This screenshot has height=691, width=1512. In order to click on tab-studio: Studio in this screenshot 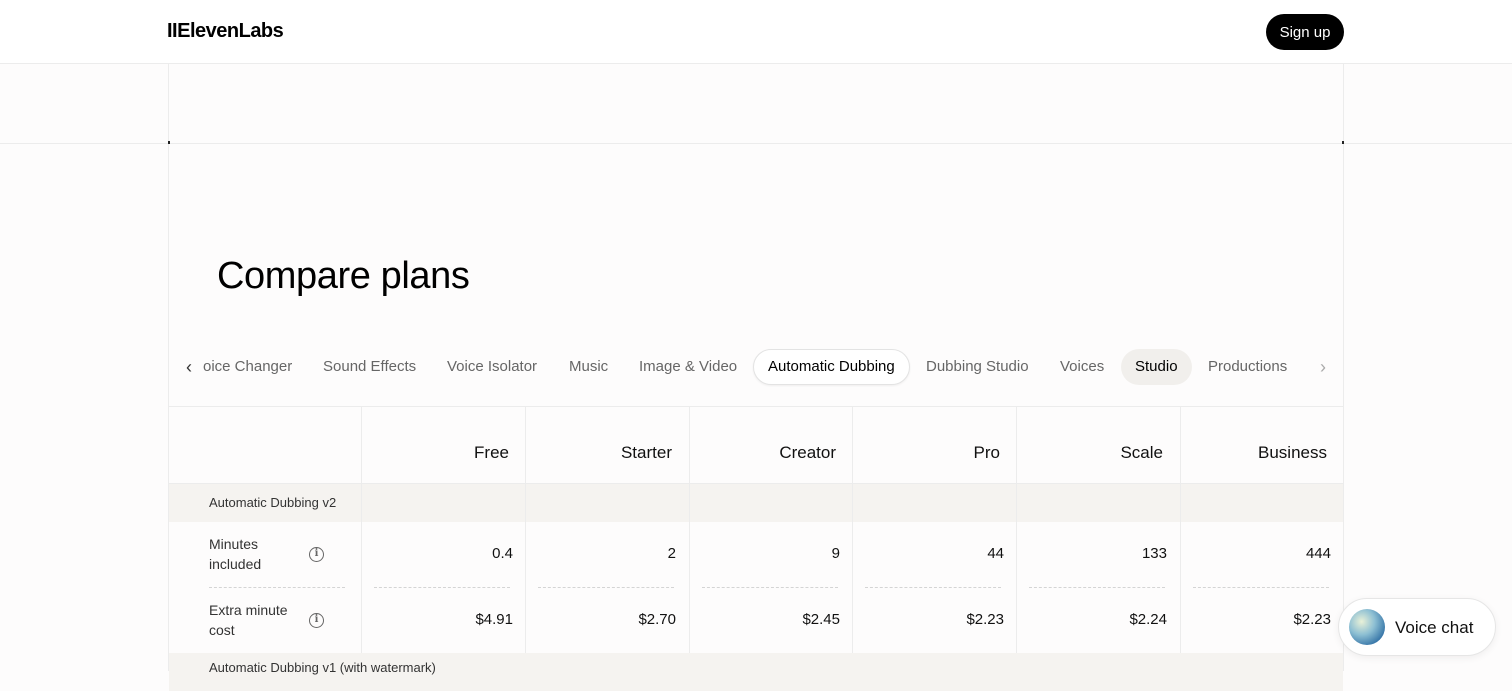, I will do `click(1156, 367)`.